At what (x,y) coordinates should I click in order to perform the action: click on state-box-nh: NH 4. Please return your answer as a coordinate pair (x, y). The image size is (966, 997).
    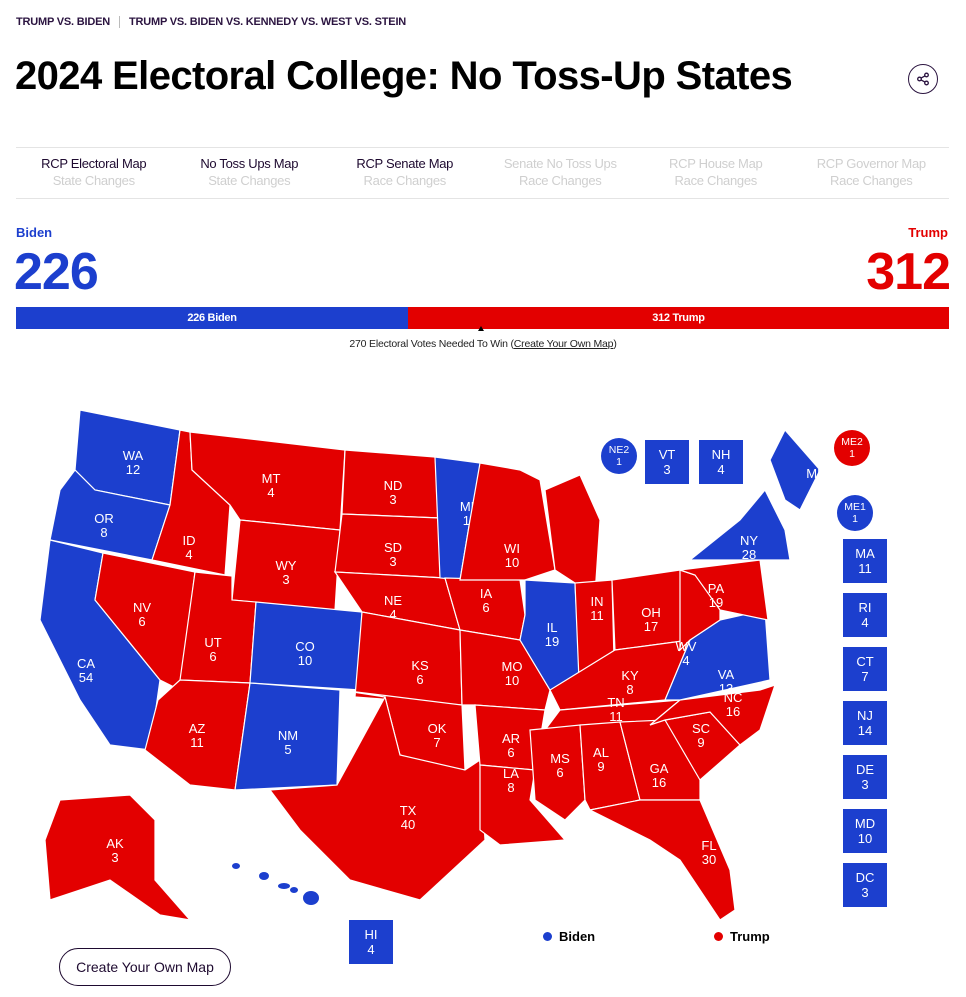
    Looking at the image, I should click on (721, 462).